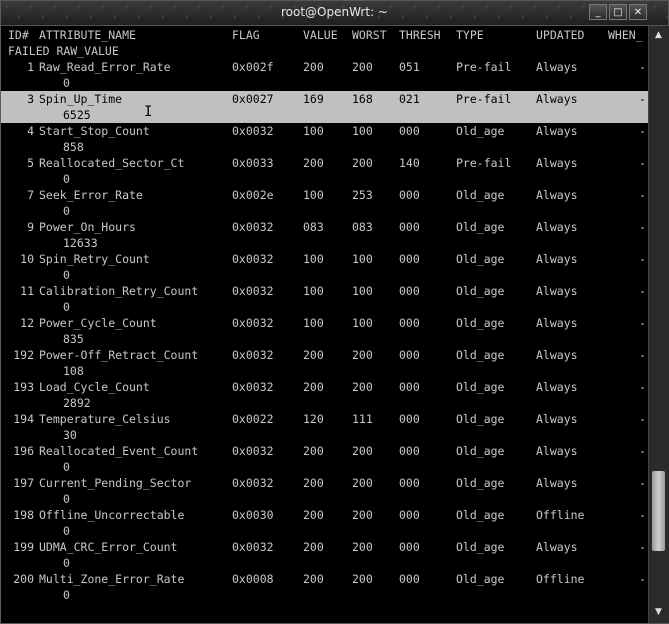  What do you see at coordinates (98, 323) in the screenshot?
I see `cell-name: Power_Cycle_Count` at bounding box center [98, 323].